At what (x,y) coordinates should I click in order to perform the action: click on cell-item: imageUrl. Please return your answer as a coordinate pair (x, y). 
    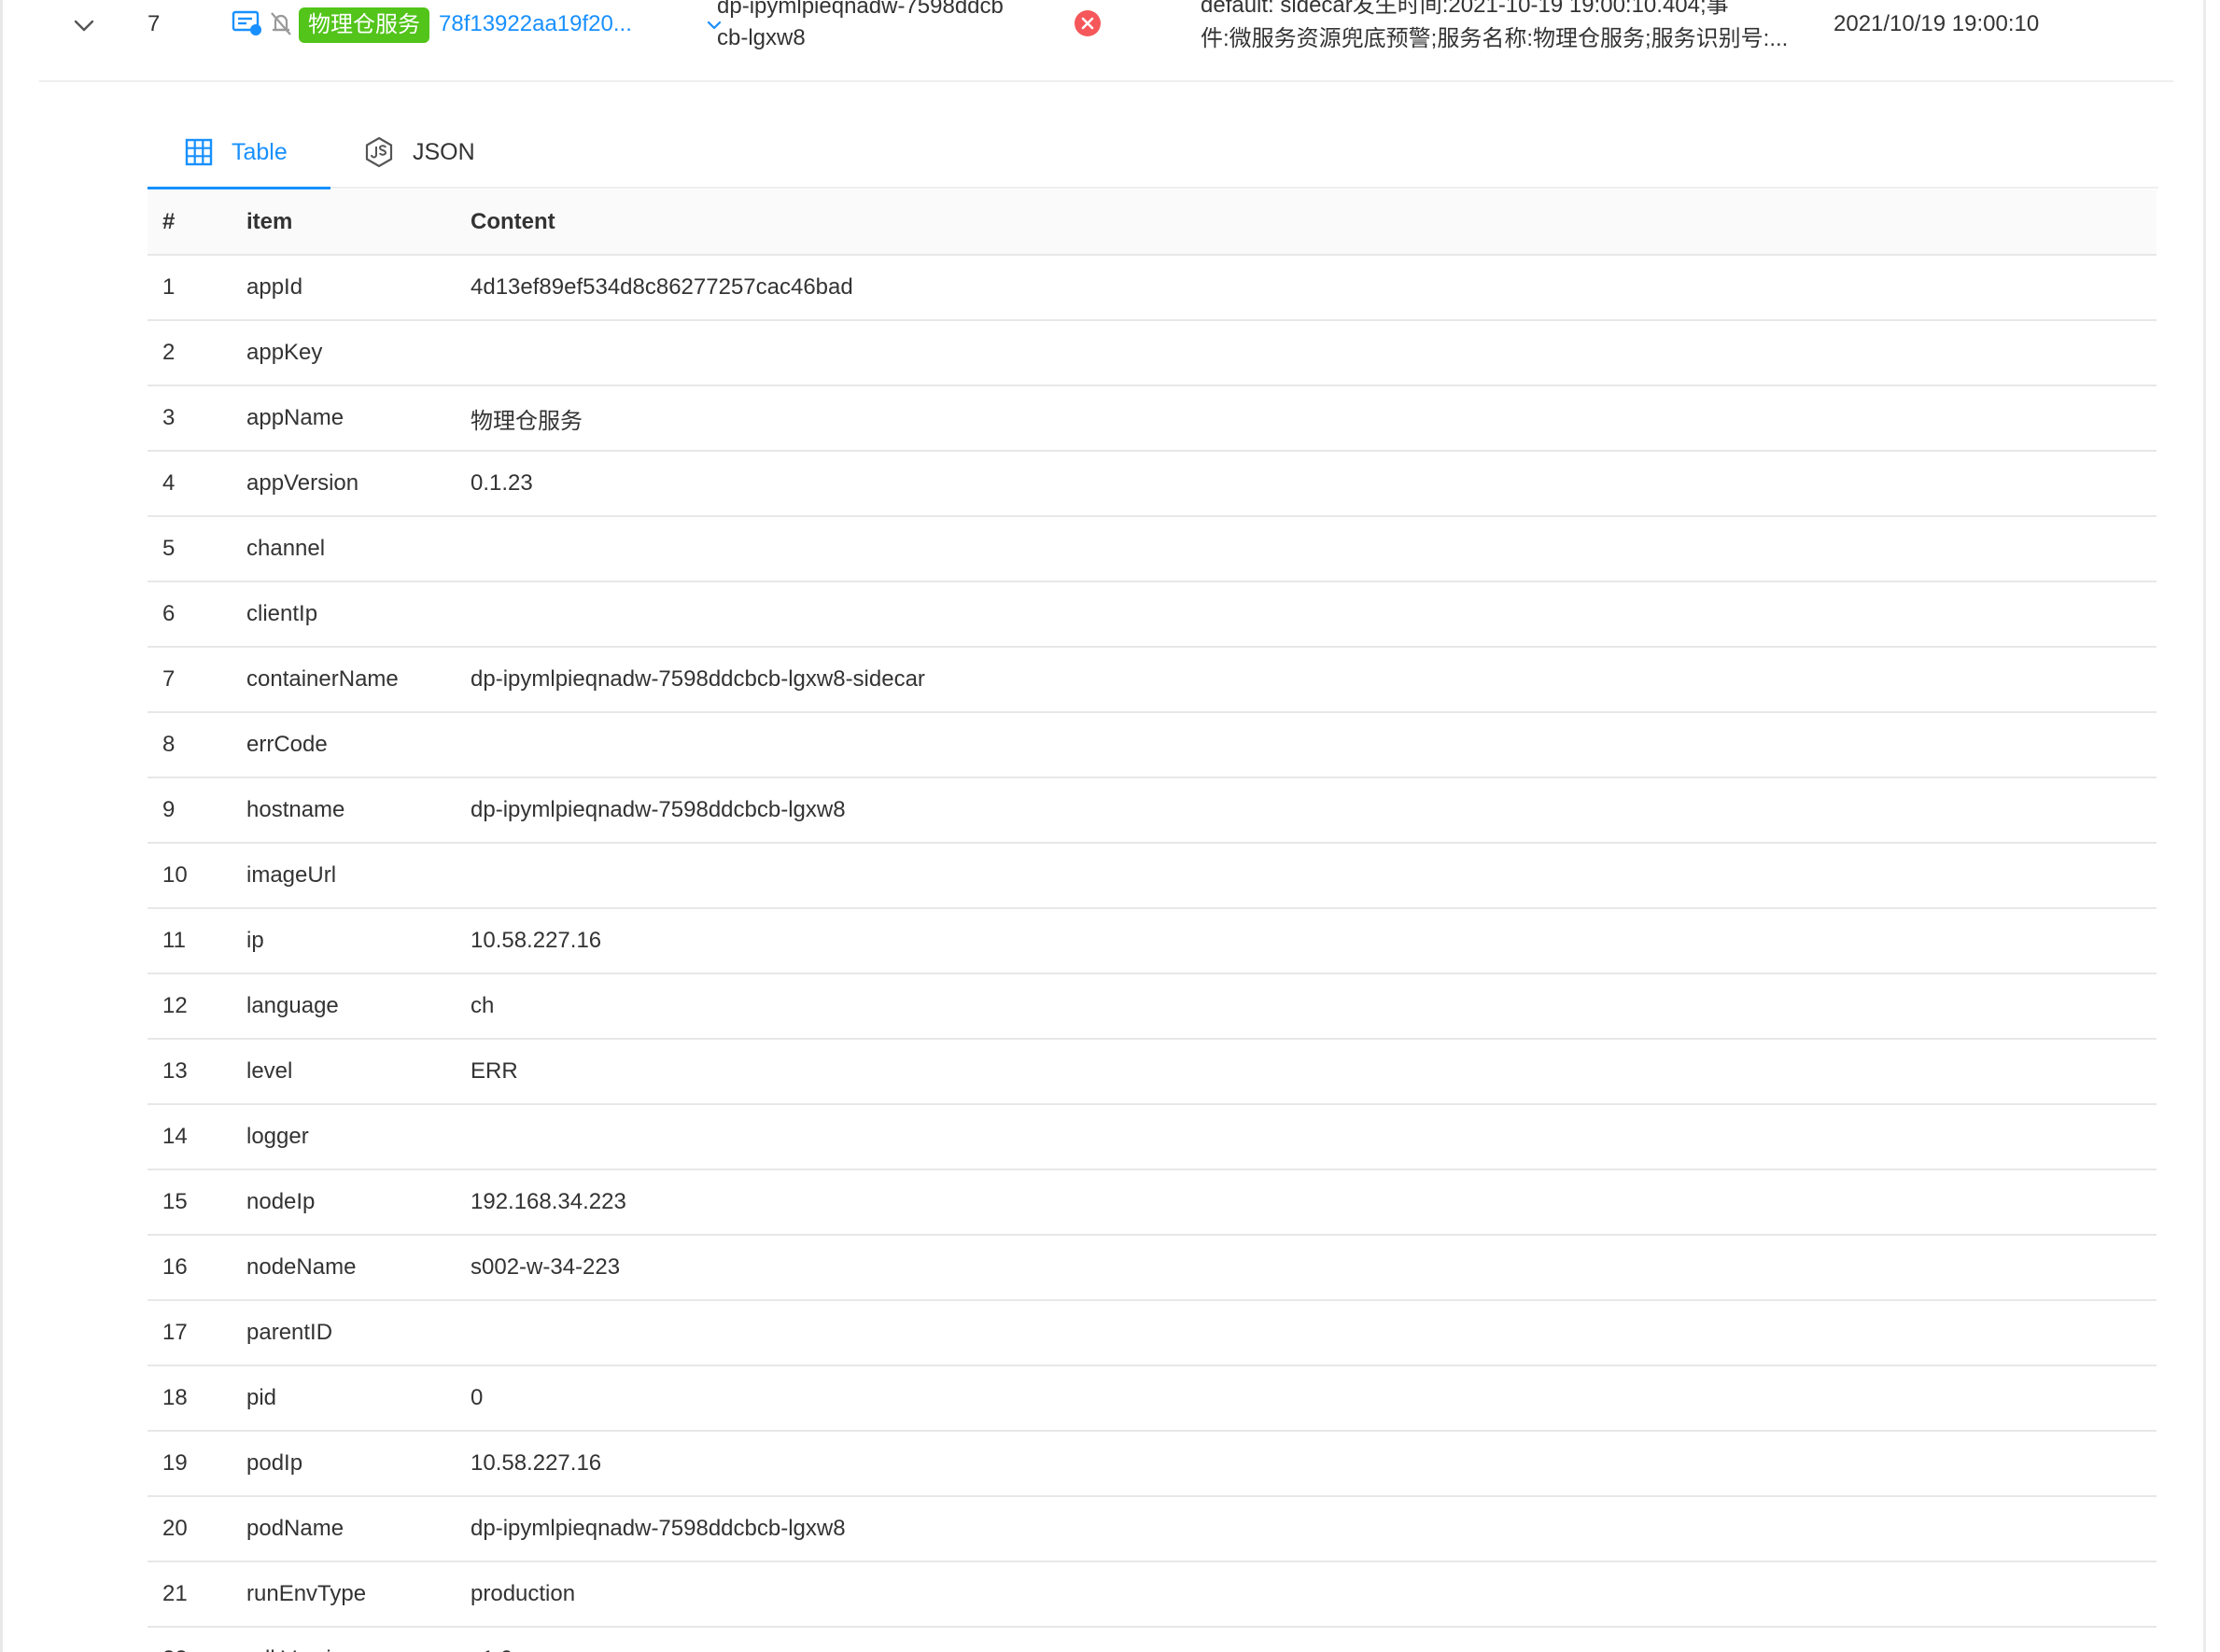
    Looking at the image, I should click on (358, 876).